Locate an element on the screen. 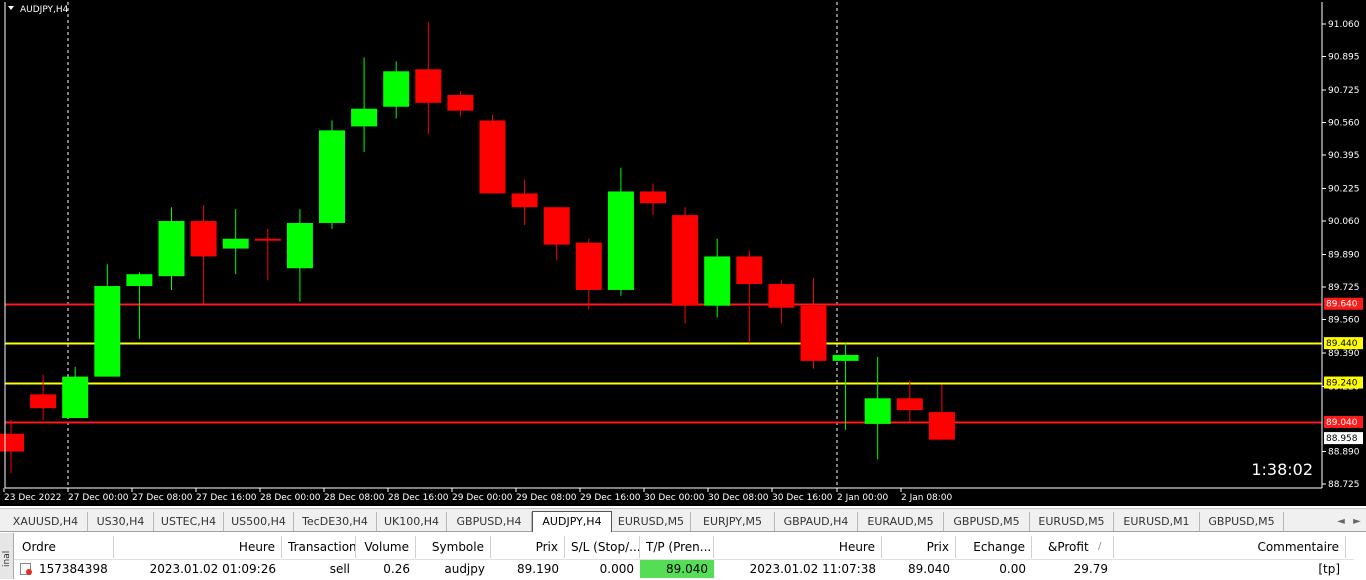 The image size is (1366, 580). cell-symbole: audjpy is located at coordinates (464, 569).